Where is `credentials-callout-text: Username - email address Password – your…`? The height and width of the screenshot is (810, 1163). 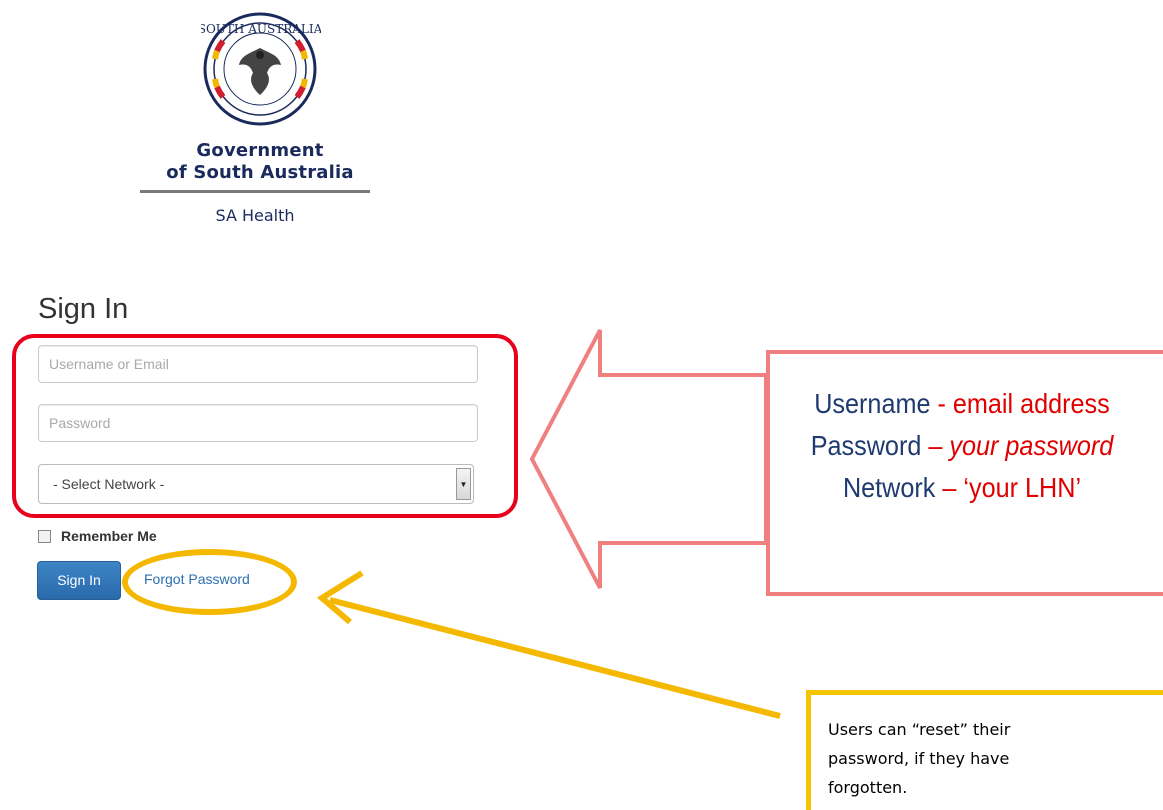 credentials-callout-text: Username - email address Password – your… is located at coordinates (962, 446).